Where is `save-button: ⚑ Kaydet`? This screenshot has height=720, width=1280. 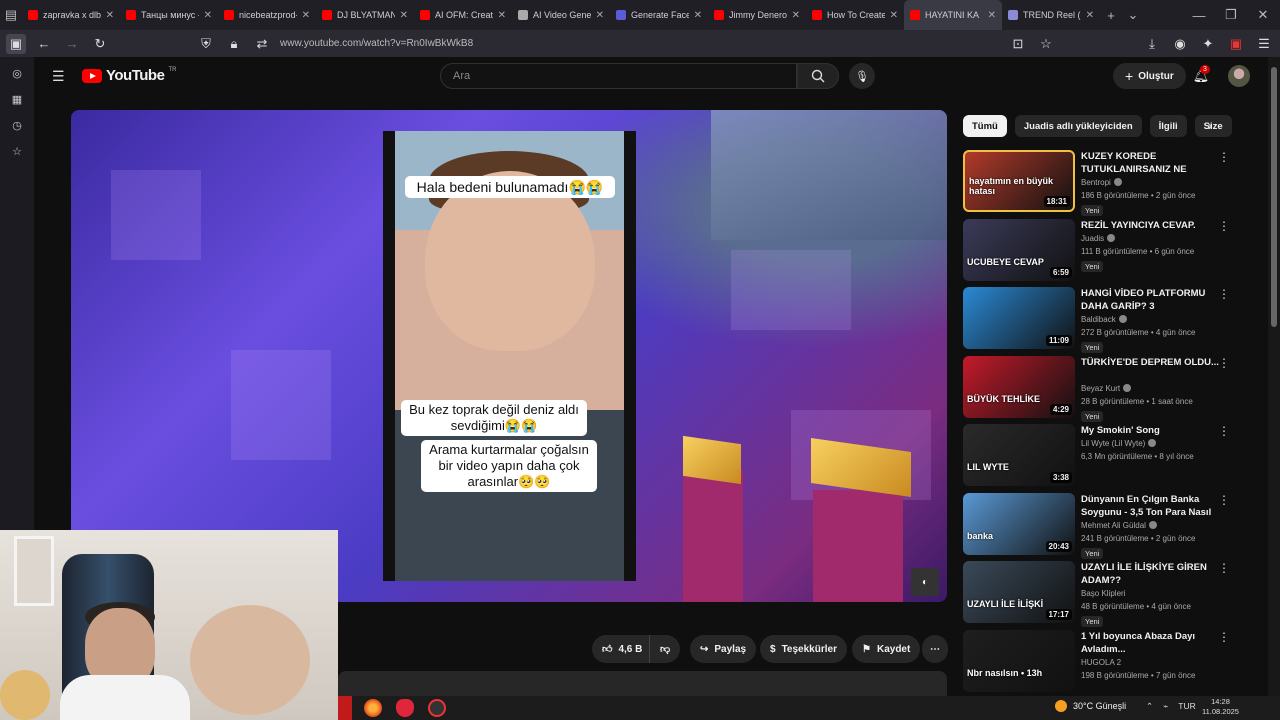
save-button: ⚑ Kaydet is located at coordinates (886, 649).